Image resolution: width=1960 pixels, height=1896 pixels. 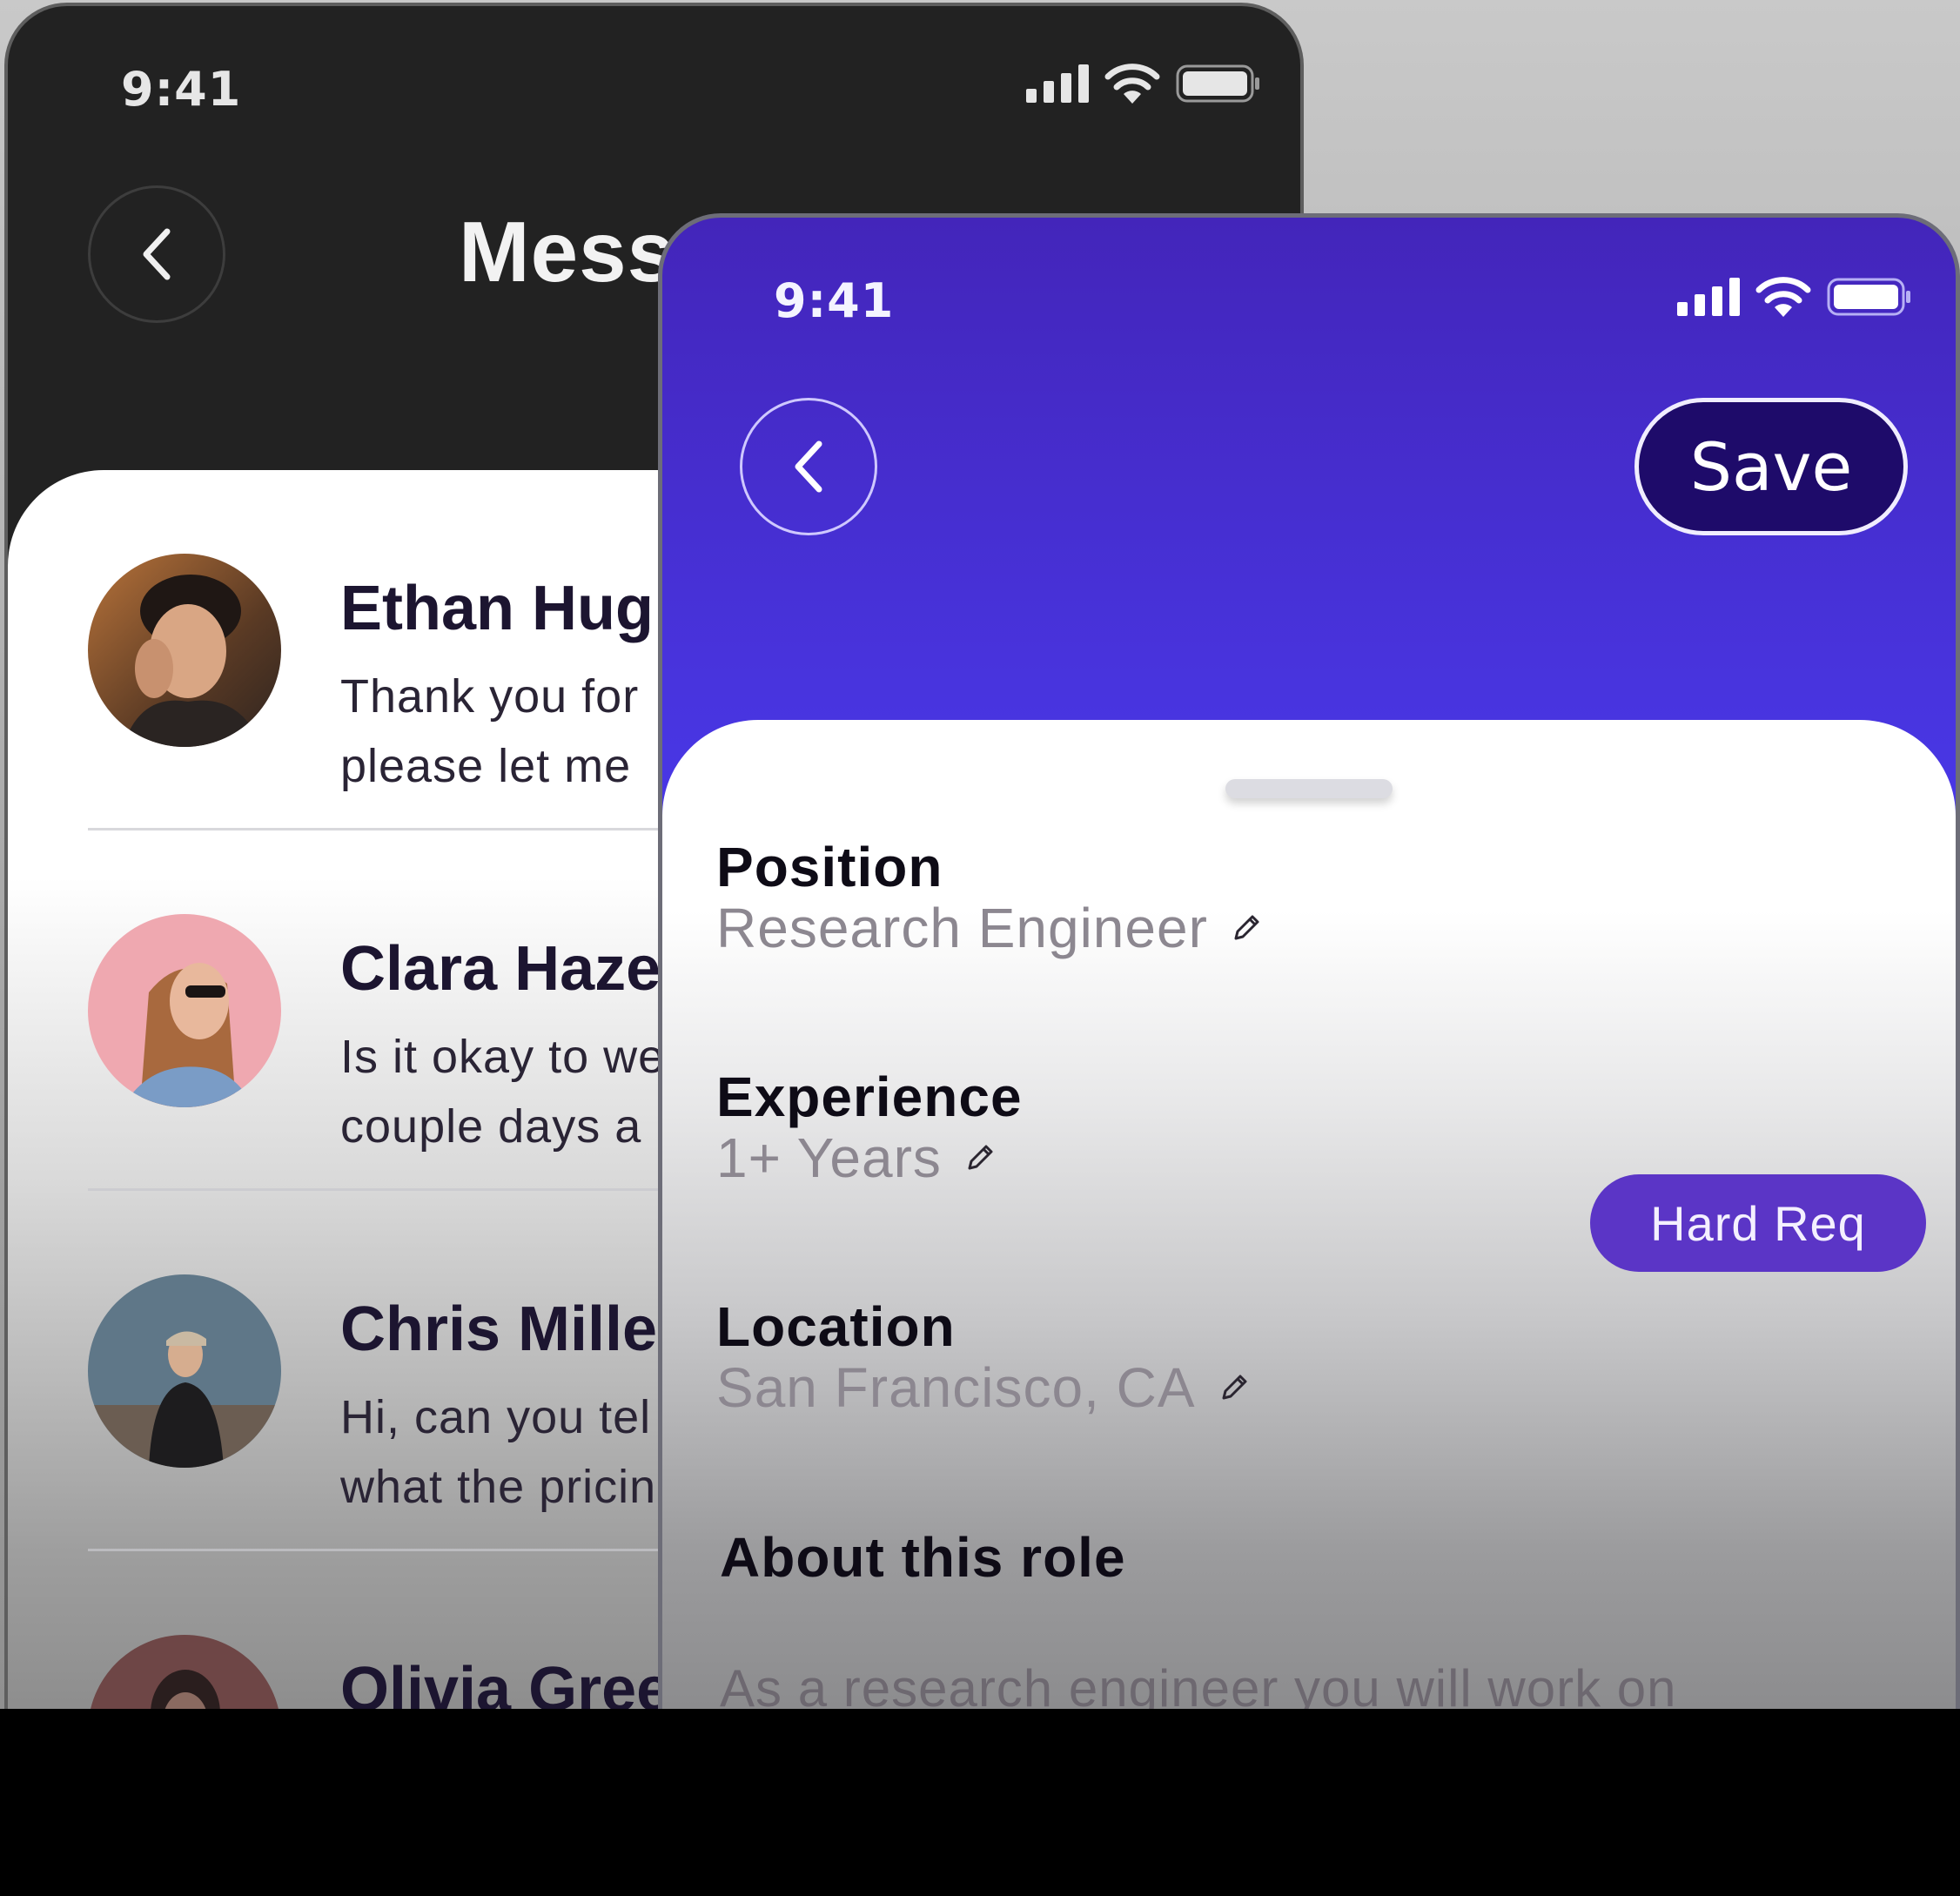 What do you see at coordinates (869, 1097) in the screenshot?
I see `experience-label: Experience` at bounding box center [869, 1097].